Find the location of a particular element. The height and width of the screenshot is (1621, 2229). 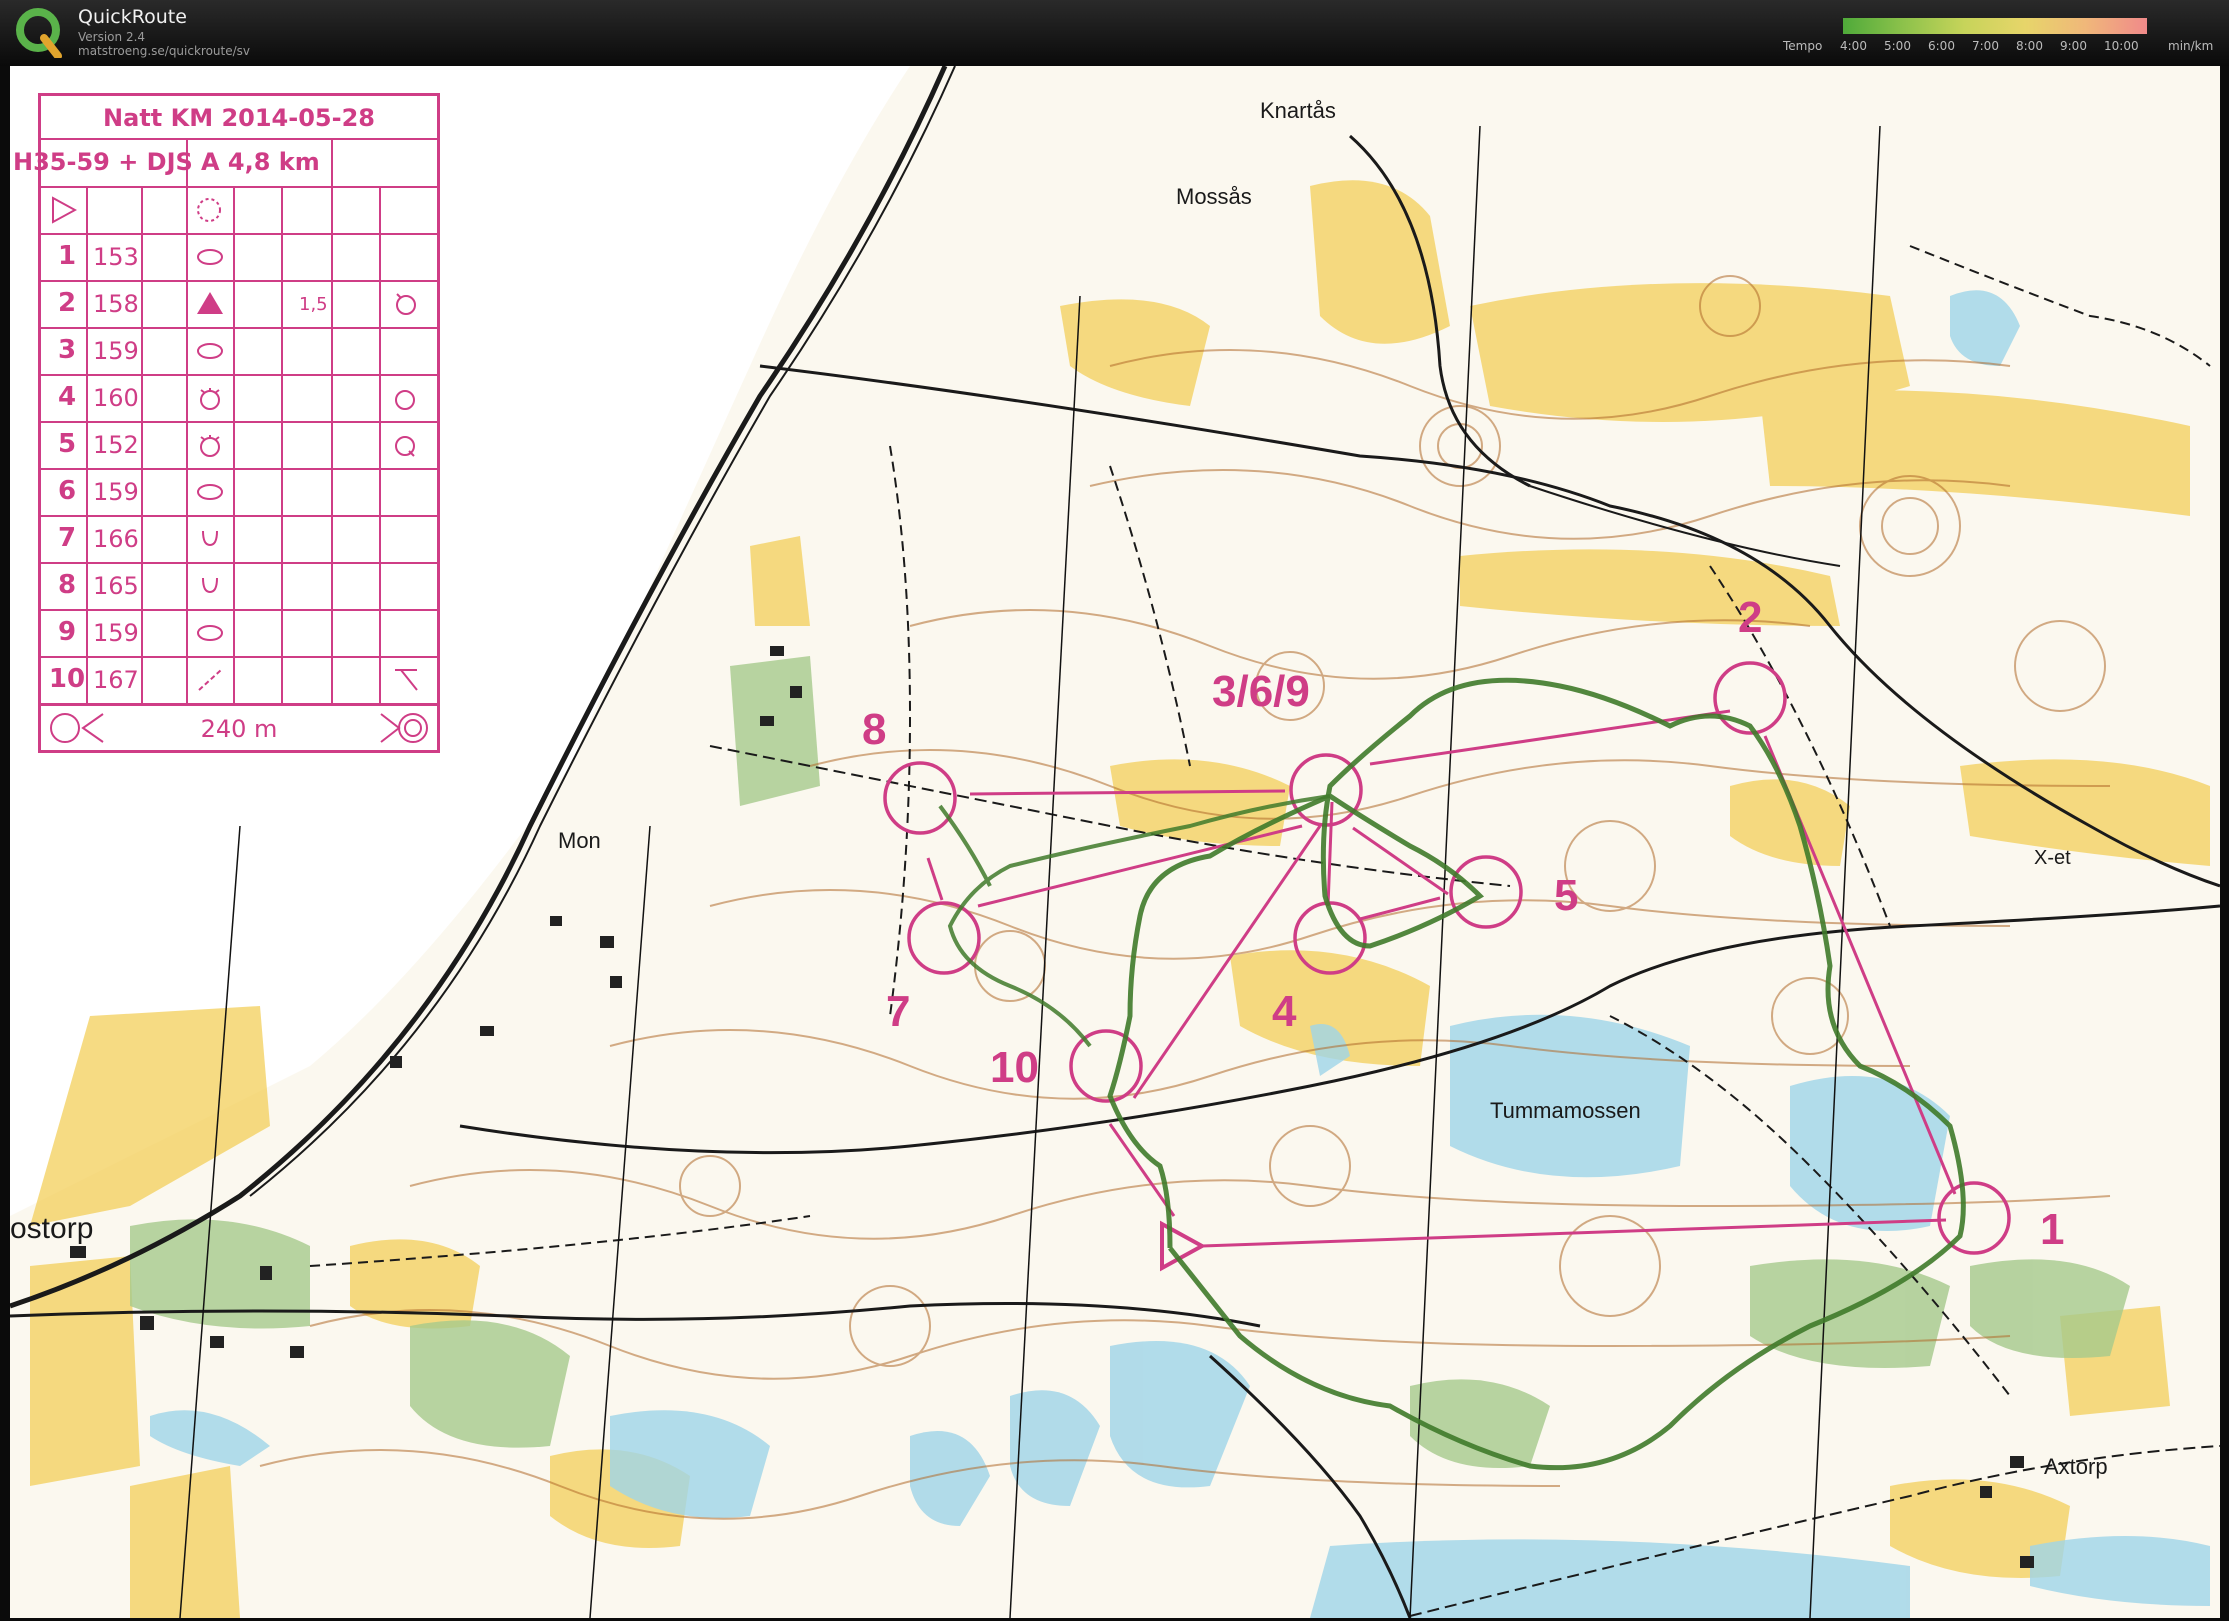

finish-row: 240 m is located at coordinates (239, 728).